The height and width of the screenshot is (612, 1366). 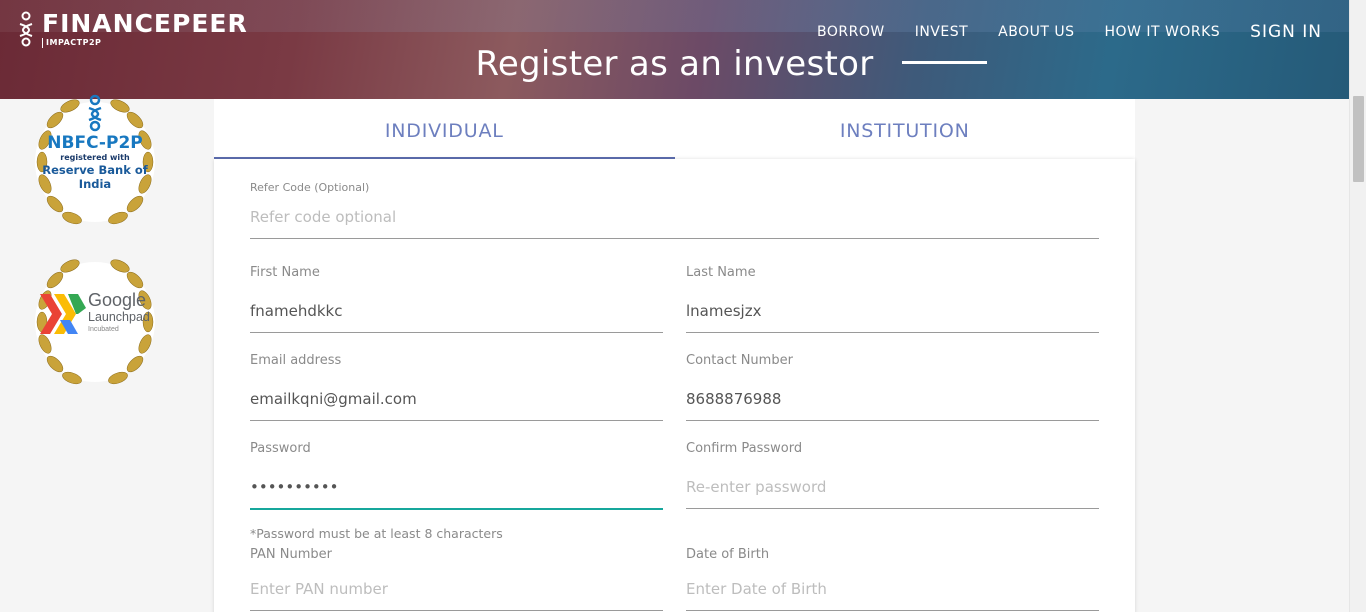 I want to click on launchpad-text: Launchpad, so click(x=119, y=317).